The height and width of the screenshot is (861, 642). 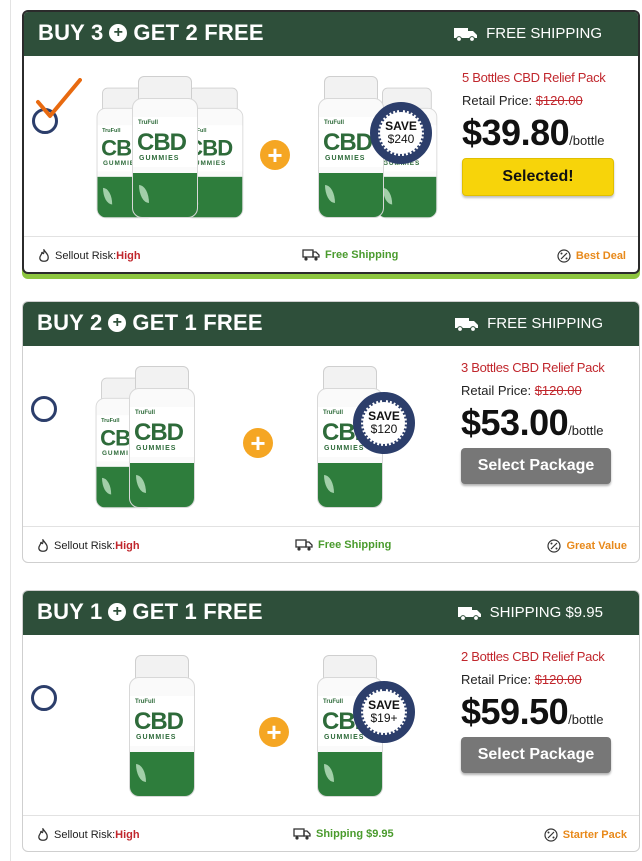 I want to click on deal-tag: Starter Pack, so click(x=585, y=835).